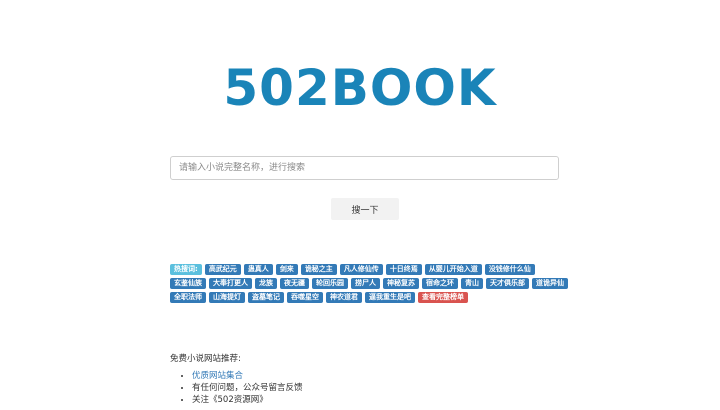 The image size is (720, 410). I want to click on hot-tag: 青山, so click(472, 283).